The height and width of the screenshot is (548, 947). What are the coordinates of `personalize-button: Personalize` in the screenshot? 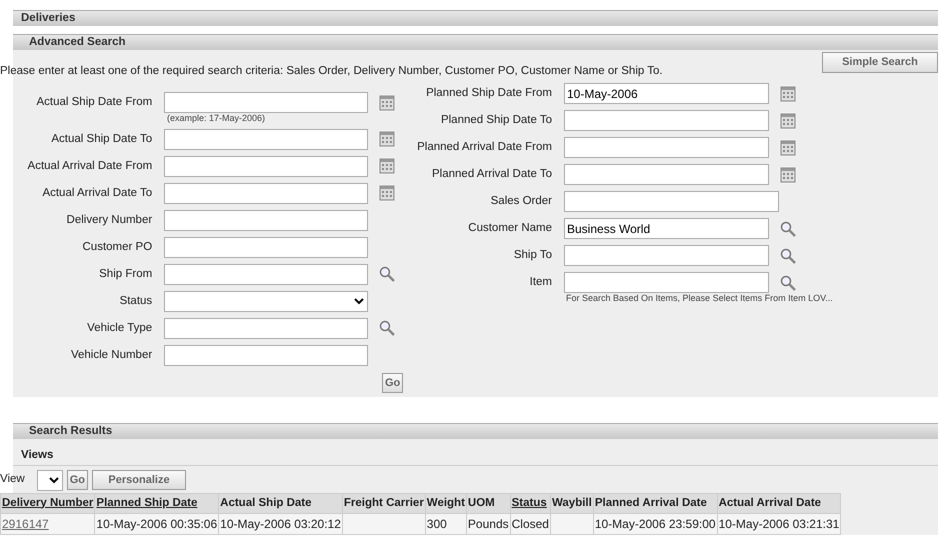 It's located at (139, 480).